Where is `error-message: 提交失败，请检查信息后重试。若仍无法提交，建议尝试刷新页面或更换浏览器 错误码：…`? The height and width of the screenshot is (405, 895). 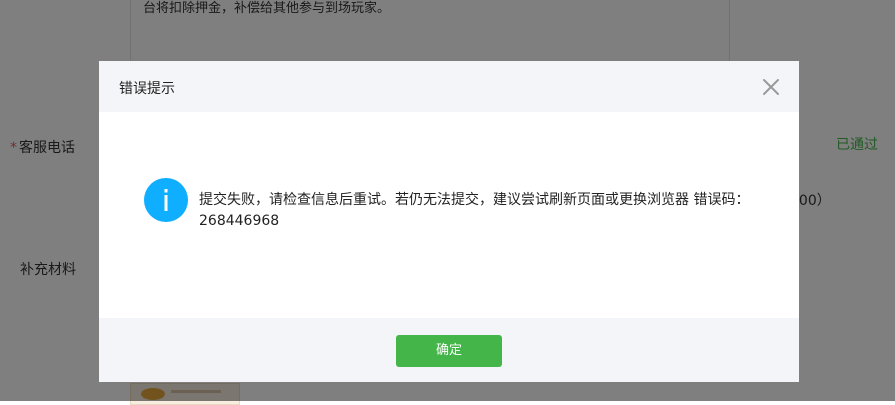
error-message: 提交失败，请检查信息后重试。若仍无法提交，建议尝试刷新页面或更换浏览器 错误码：… is located at coordinates (474, 210).